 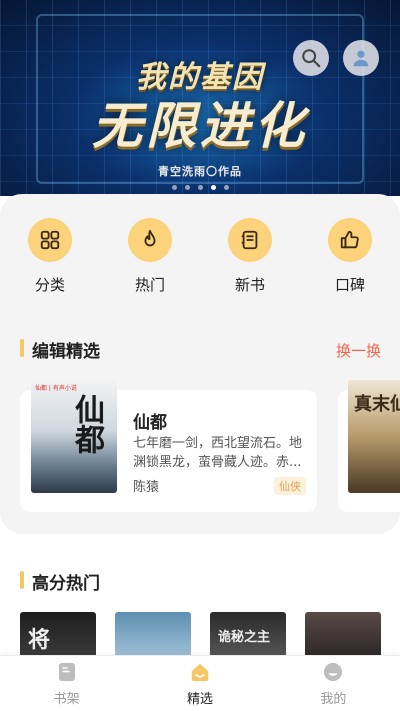 I want to click on user-button, so click(x=361, y=58).